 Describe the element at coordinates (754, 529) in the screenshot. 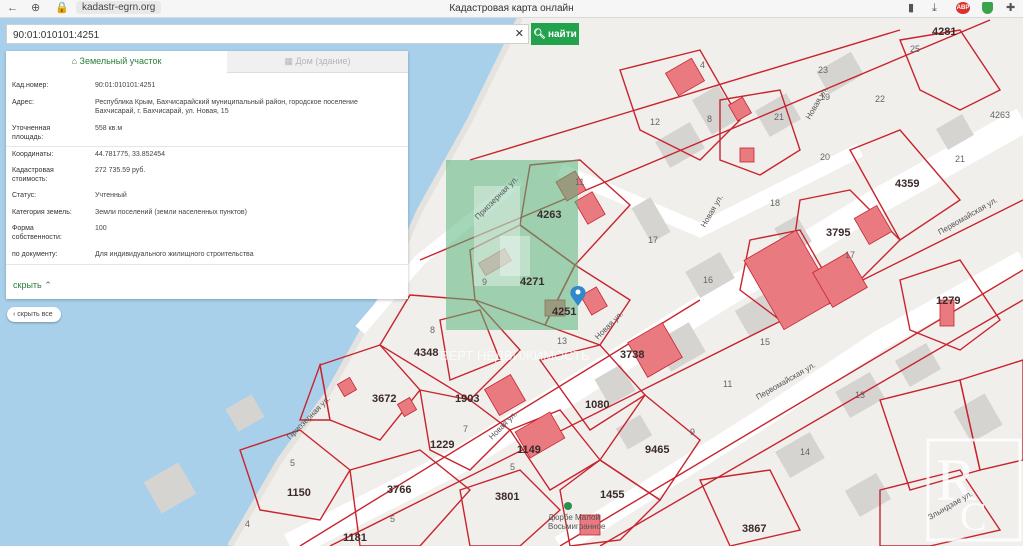

I see `svg-text: 3867` at that location.